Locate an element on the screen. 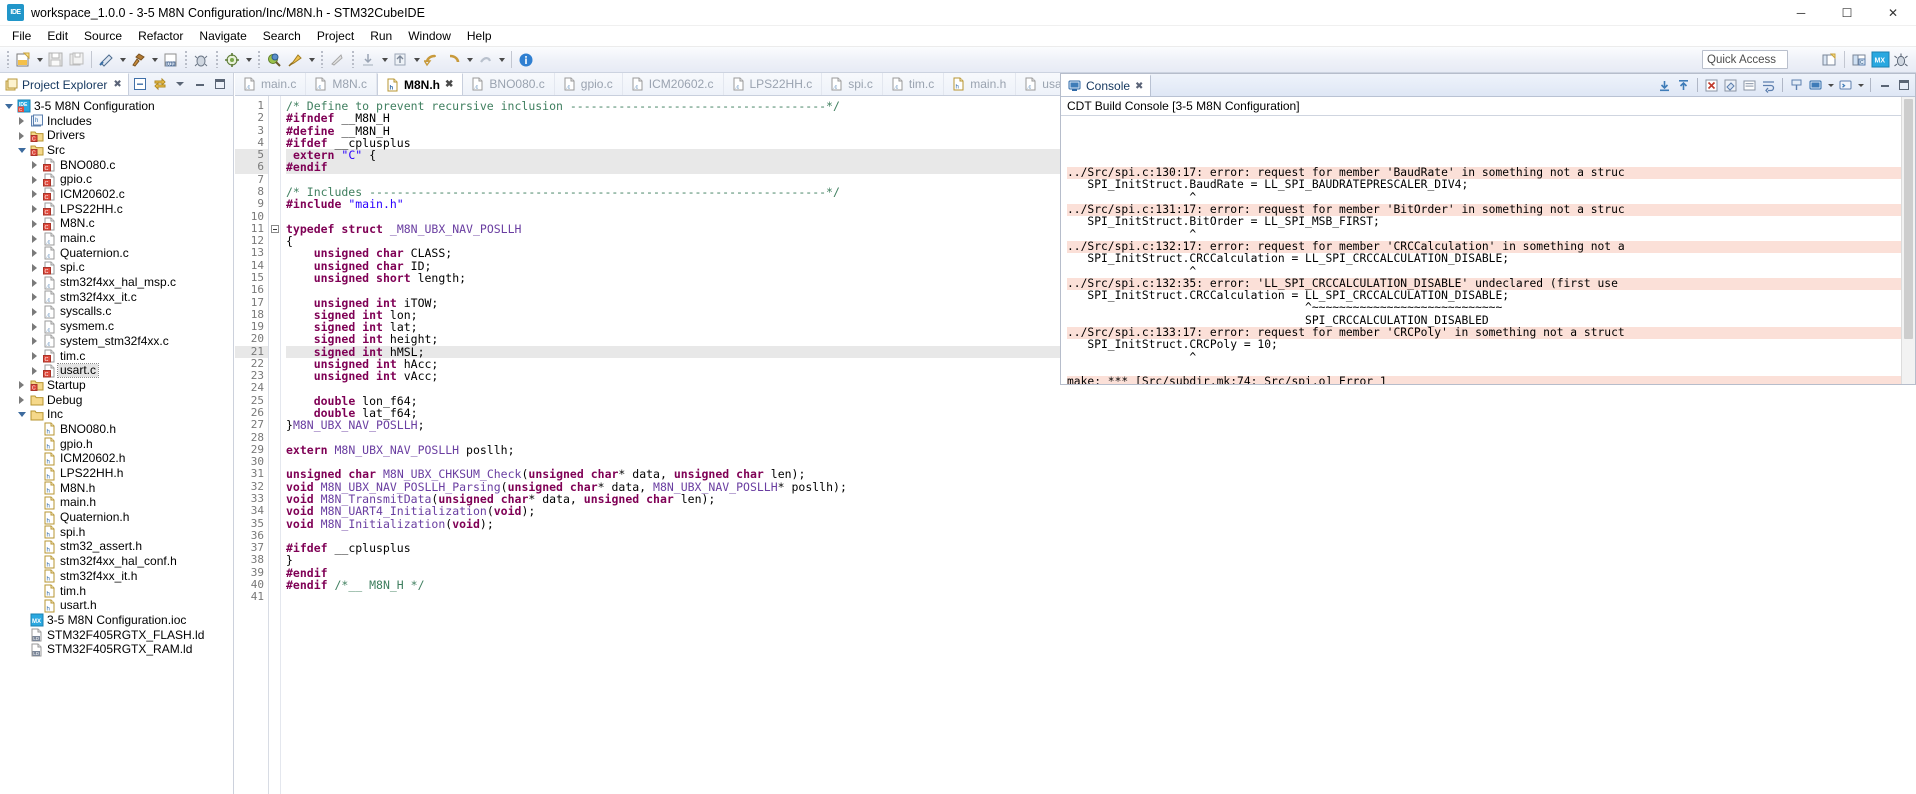 This screenshot has height=794, width=1916. menu-file: File is located at coordinates (21, 36).